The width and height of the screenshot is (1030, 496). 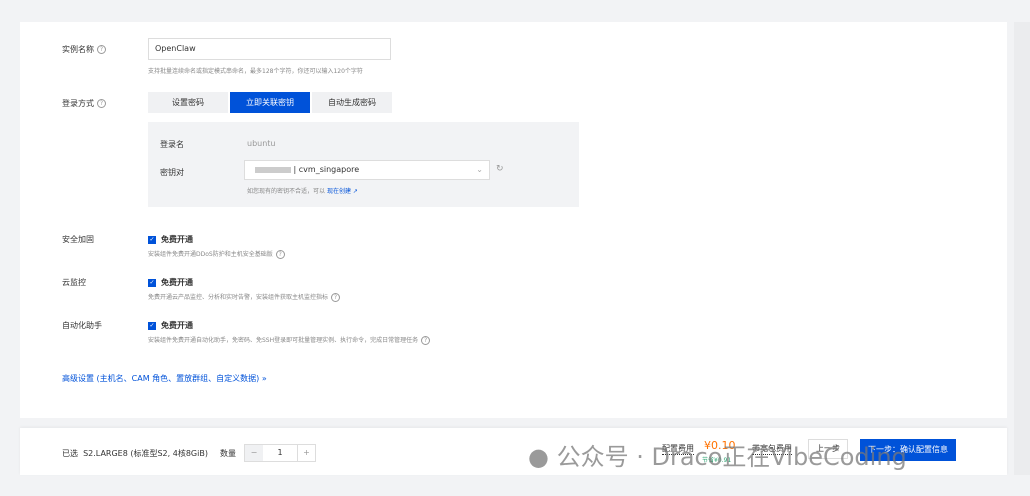 I want to click on tab-auto-password: 自动生成密码, so click(x=352, y=102).